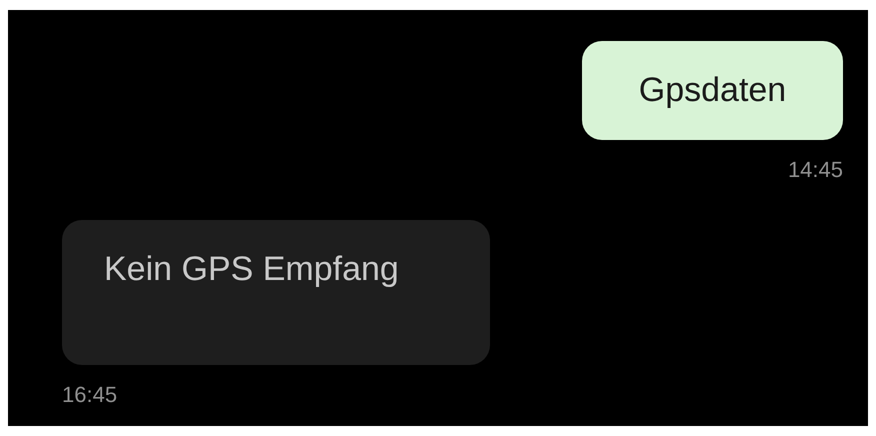  I want to click on message-time: 14:45, so click(815, 170).